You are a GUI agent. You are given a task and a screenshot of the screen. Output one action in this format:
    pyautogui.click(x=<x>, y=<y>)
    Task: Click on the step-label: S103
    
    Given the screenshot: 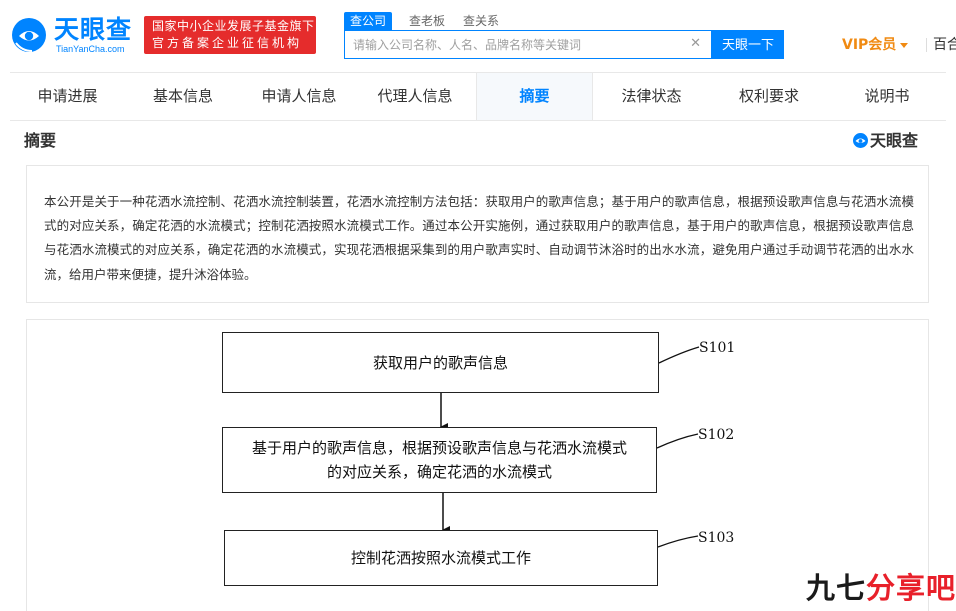 What is the action you would take?
    pyautogui.click(x=716, y=538)
    